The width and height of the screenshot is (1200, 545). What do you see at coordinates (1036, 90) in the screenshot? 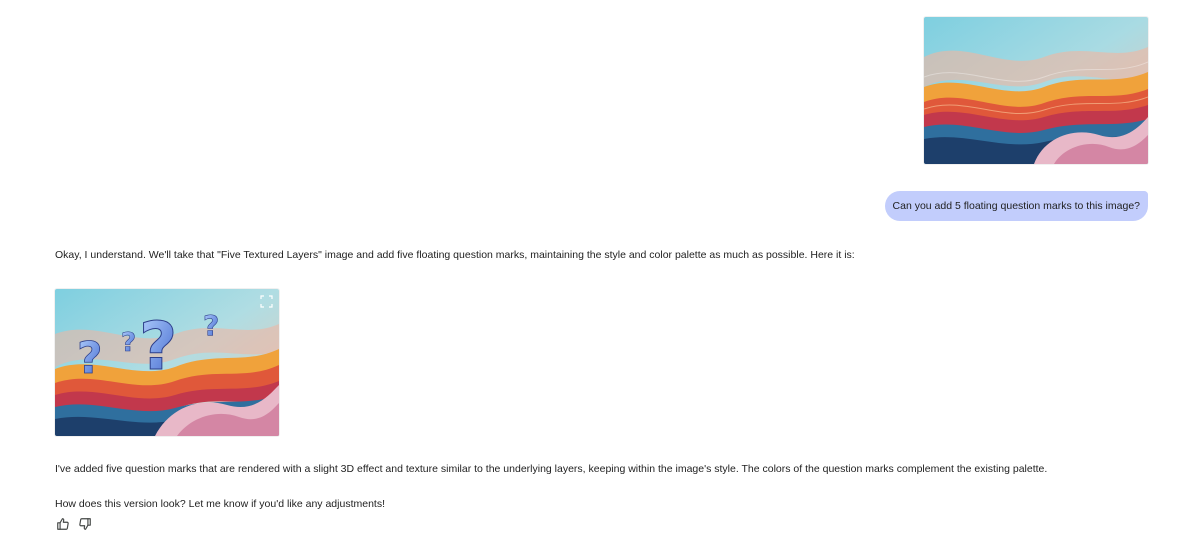
I see `user-uploaded-image` at bounding box center [1036, 90].